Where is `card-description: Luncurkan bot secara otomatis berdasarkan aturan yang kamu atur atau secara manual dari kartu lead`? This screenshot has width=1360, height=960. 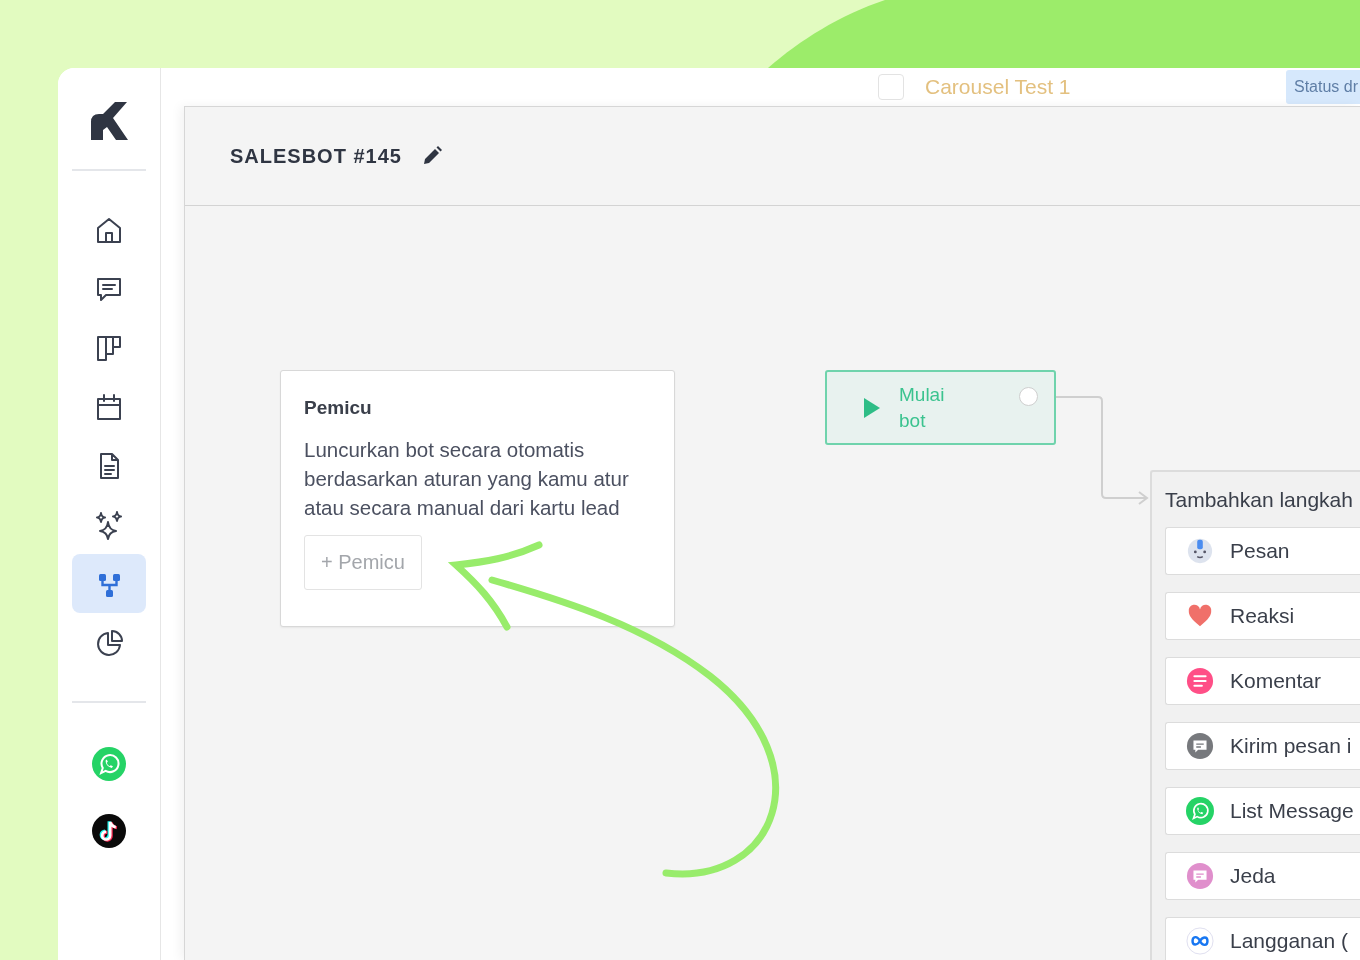
card-description: Luncurkan bot secara otomatis berdasarkan aturan yang kamu atur atau secara manual dari kartu lead is located at coordinates (467, 479).